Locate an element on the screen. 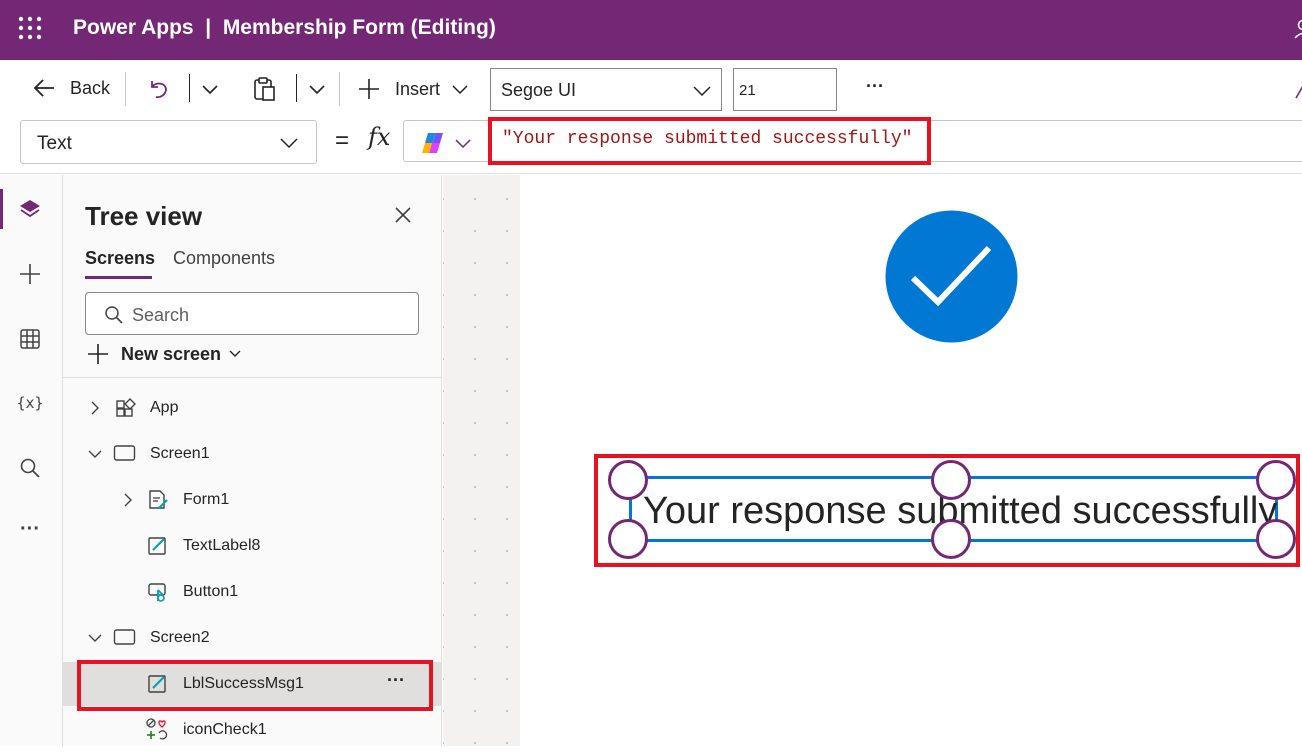  paste-chevron-down-icon is located at coordinates (317, 91).